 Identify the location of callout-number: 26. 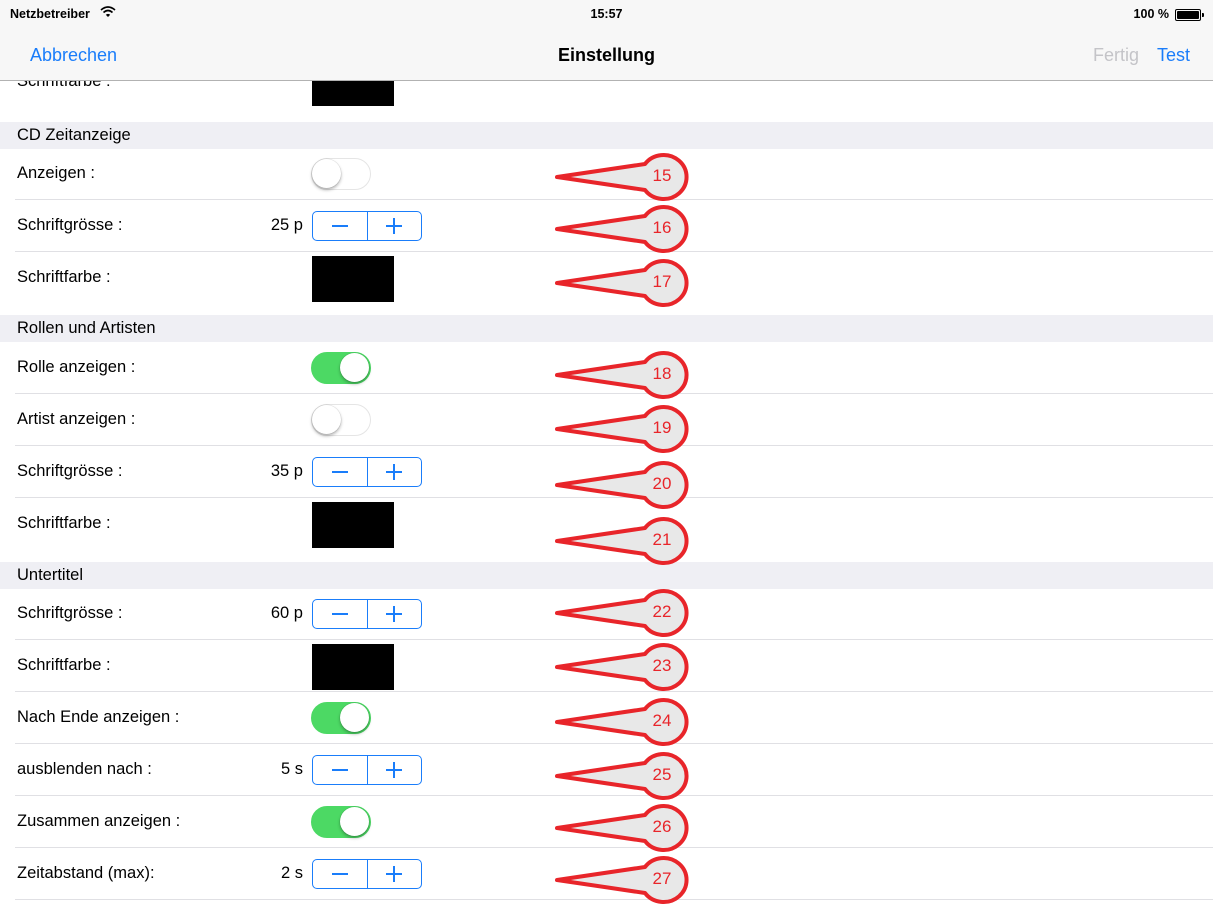
(662, 826).